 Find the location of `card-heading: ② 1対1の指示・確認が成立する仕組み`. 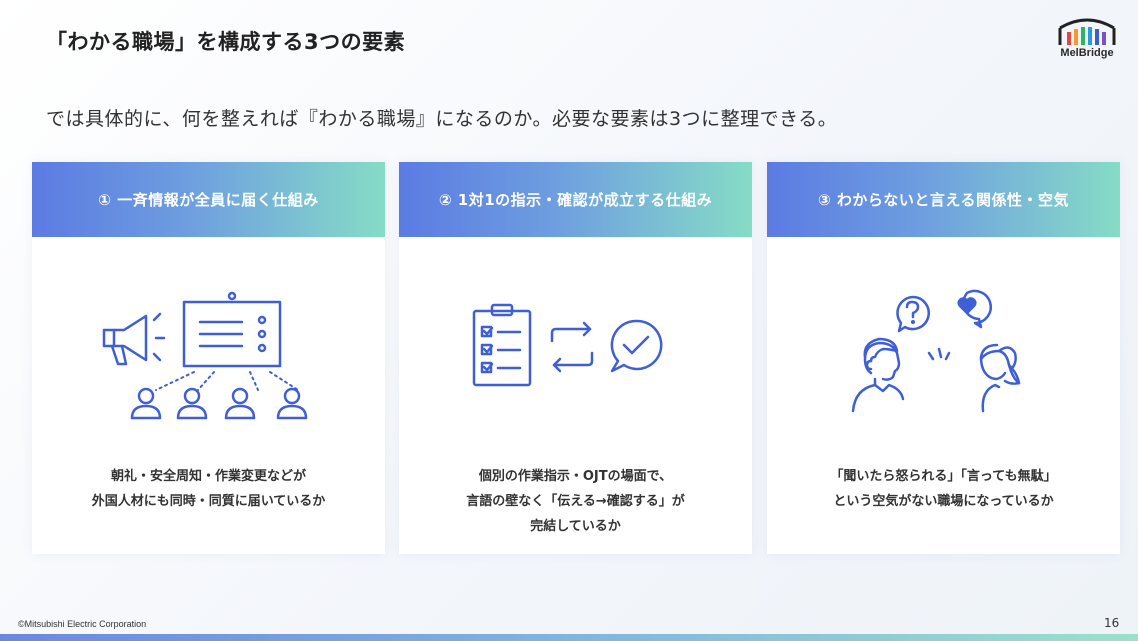

card-heading: ② 1対1の指示・確認が成立する仕組み is located at coordinates (575, 199).